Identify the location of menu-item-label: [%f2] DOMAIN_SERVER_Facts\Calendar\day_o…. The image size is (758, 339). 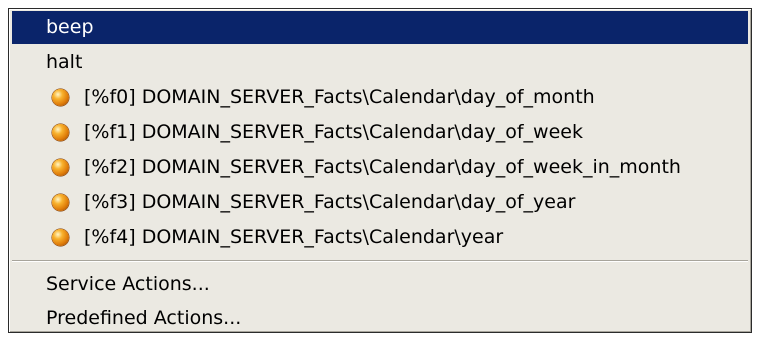
(382, 167).